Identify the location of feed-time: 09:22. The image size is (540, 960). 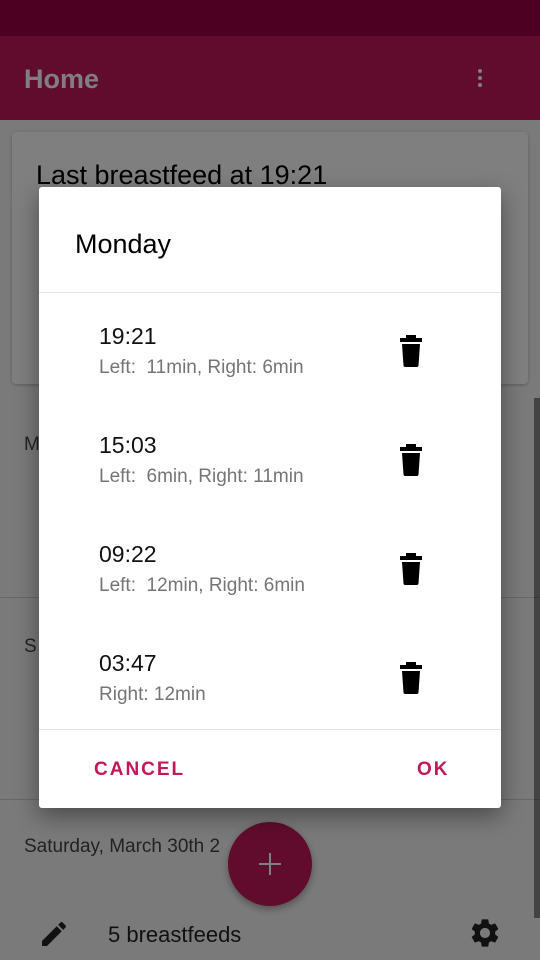
(128, 554).